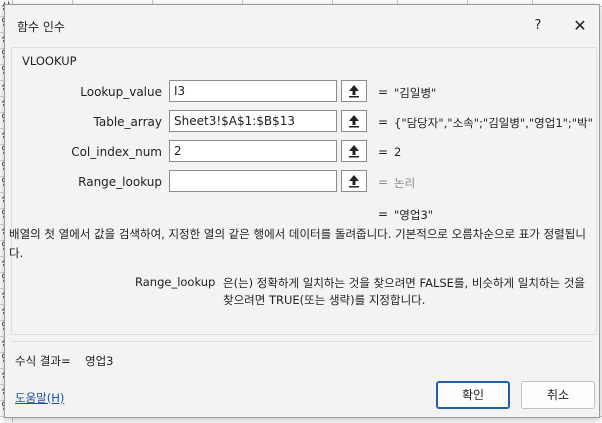  Describe the element at coordinates (49, 61) in the screenshot. I see `function-name: VLOOKUP` at that location.